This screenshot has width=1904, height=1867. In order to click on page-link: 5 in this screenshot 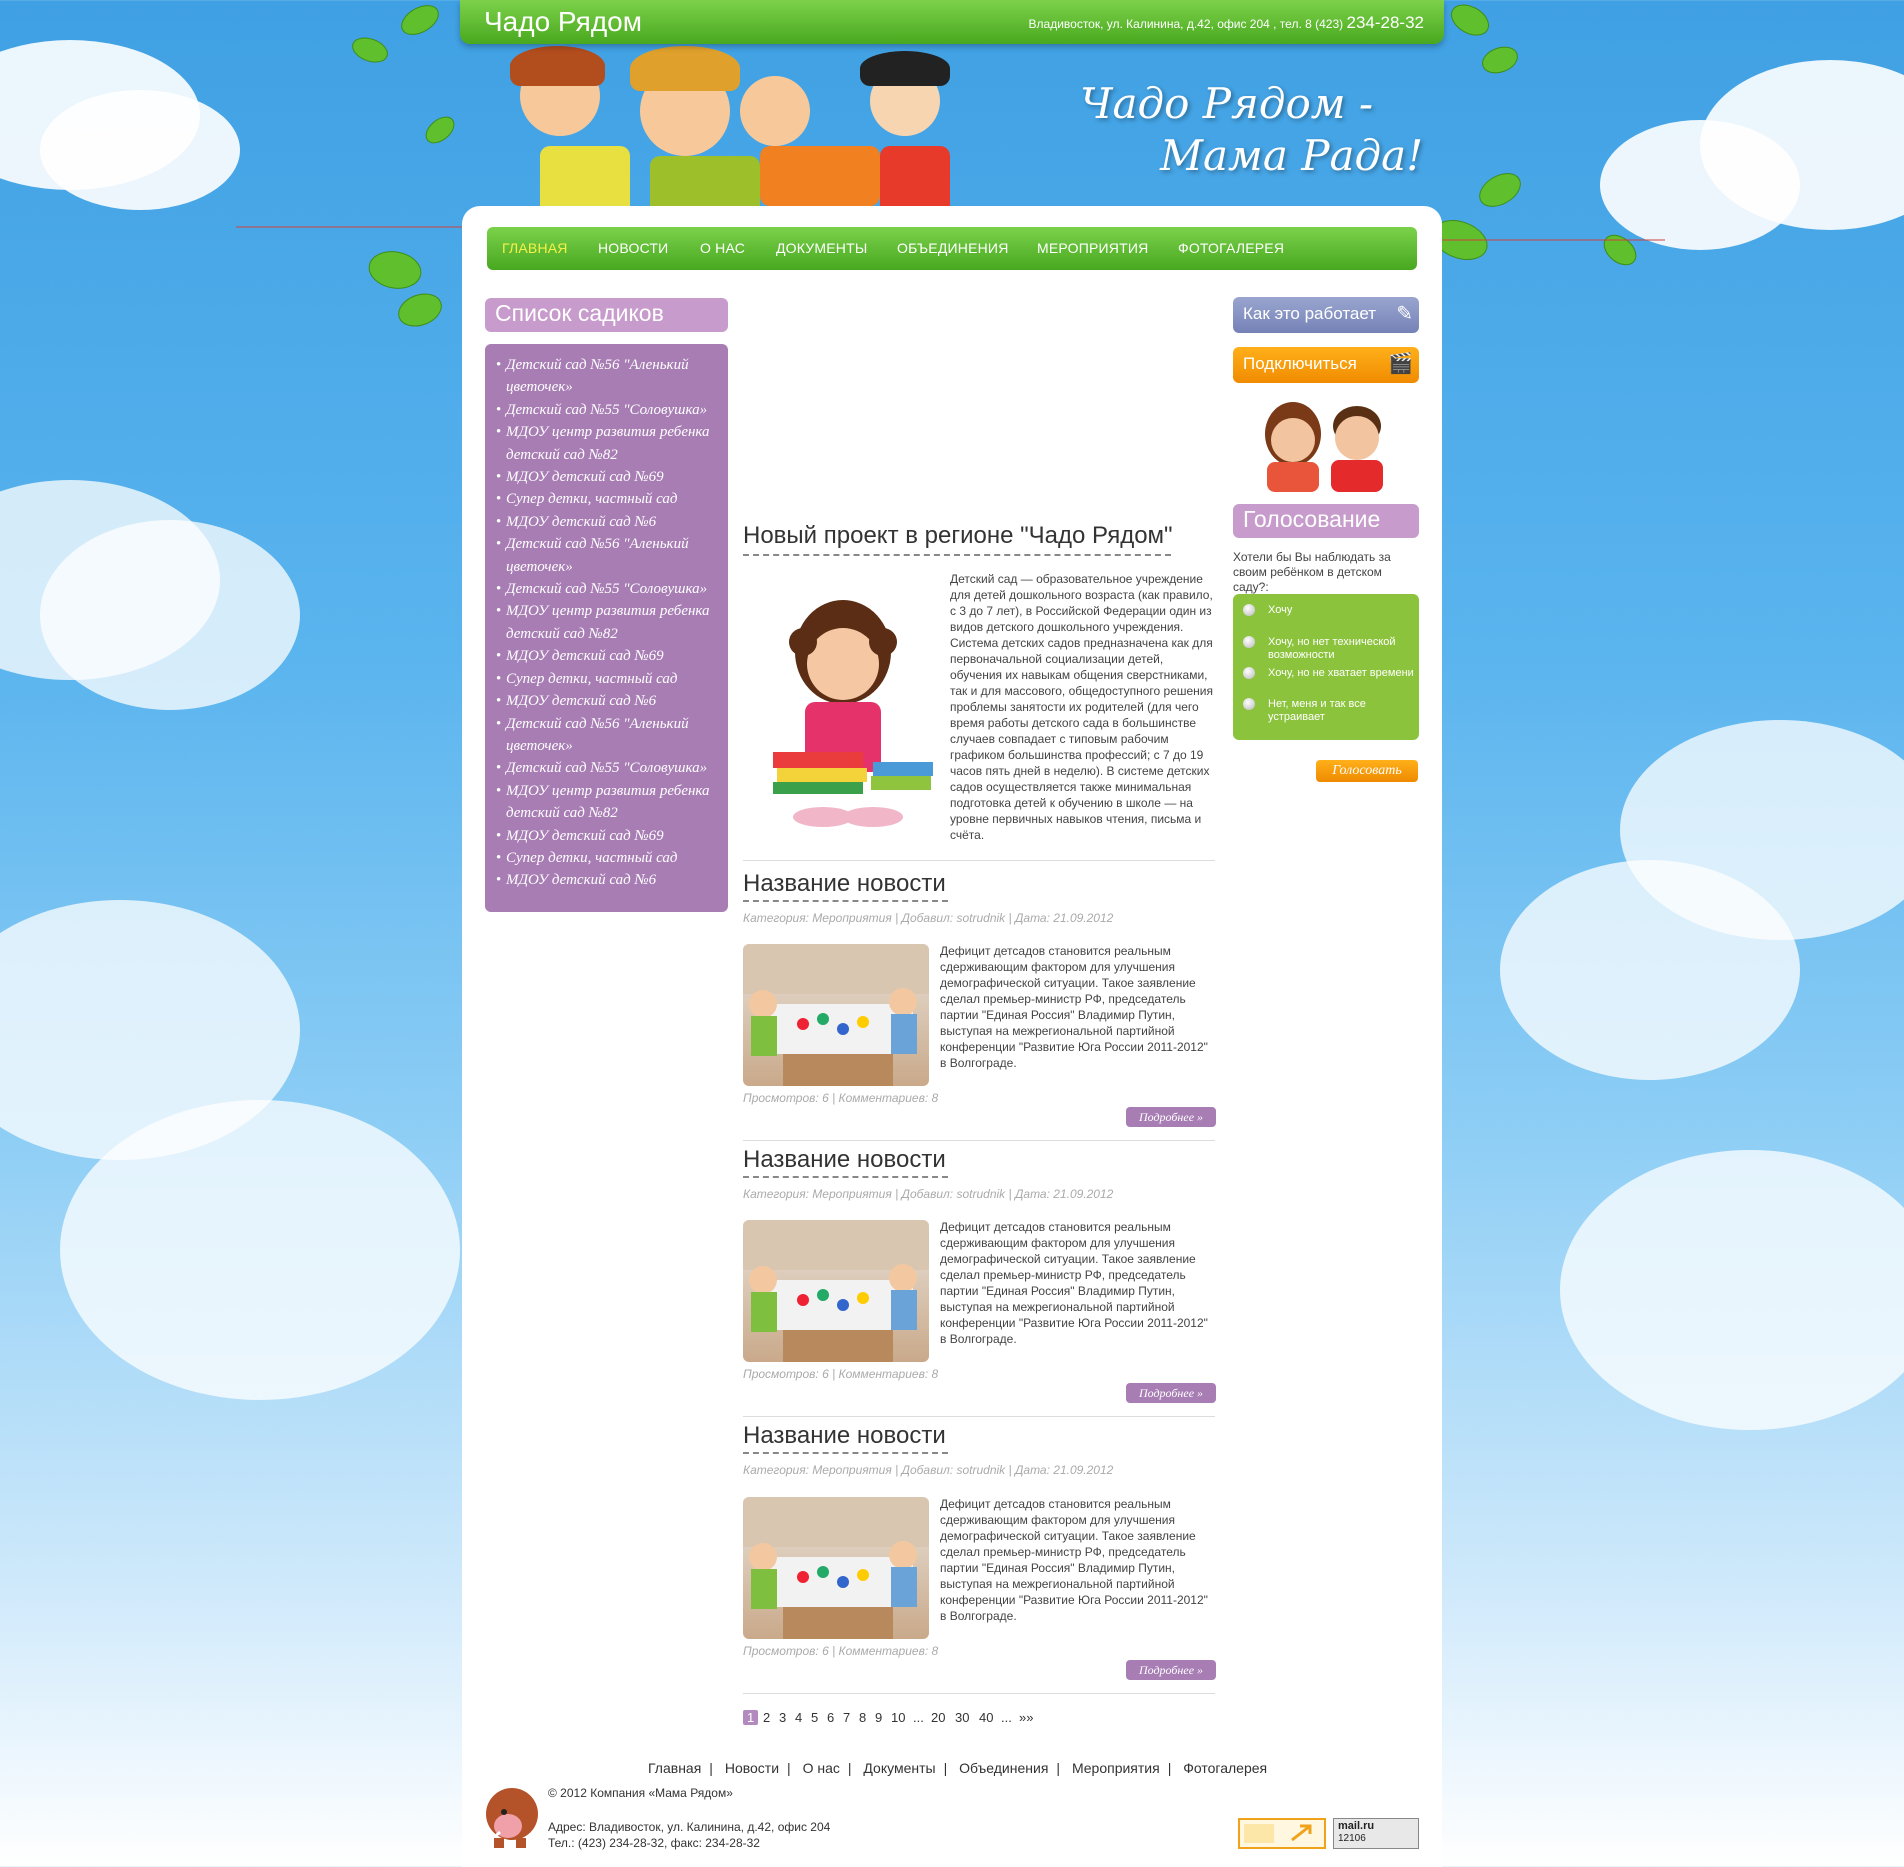, I will do `click(814, 1717)`.